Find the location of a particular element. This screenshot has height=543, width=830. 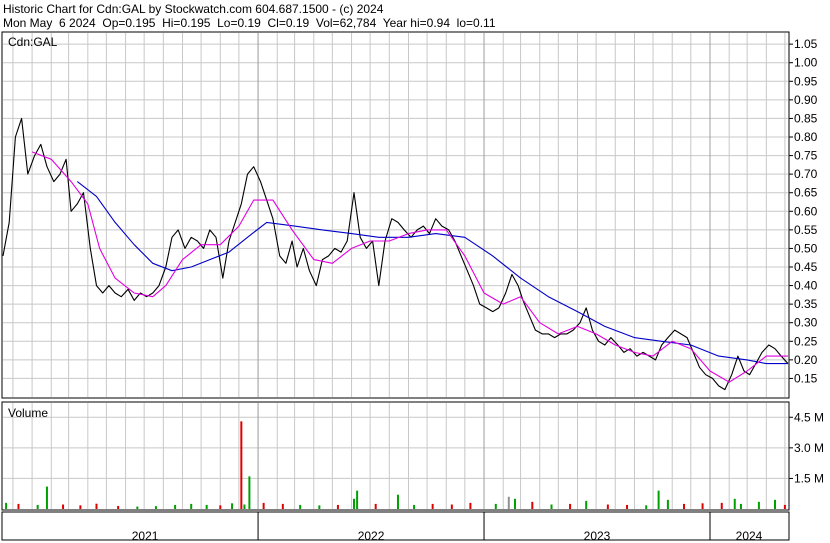

price-tick-label: 0.85 is located at coordinates (806, 118).